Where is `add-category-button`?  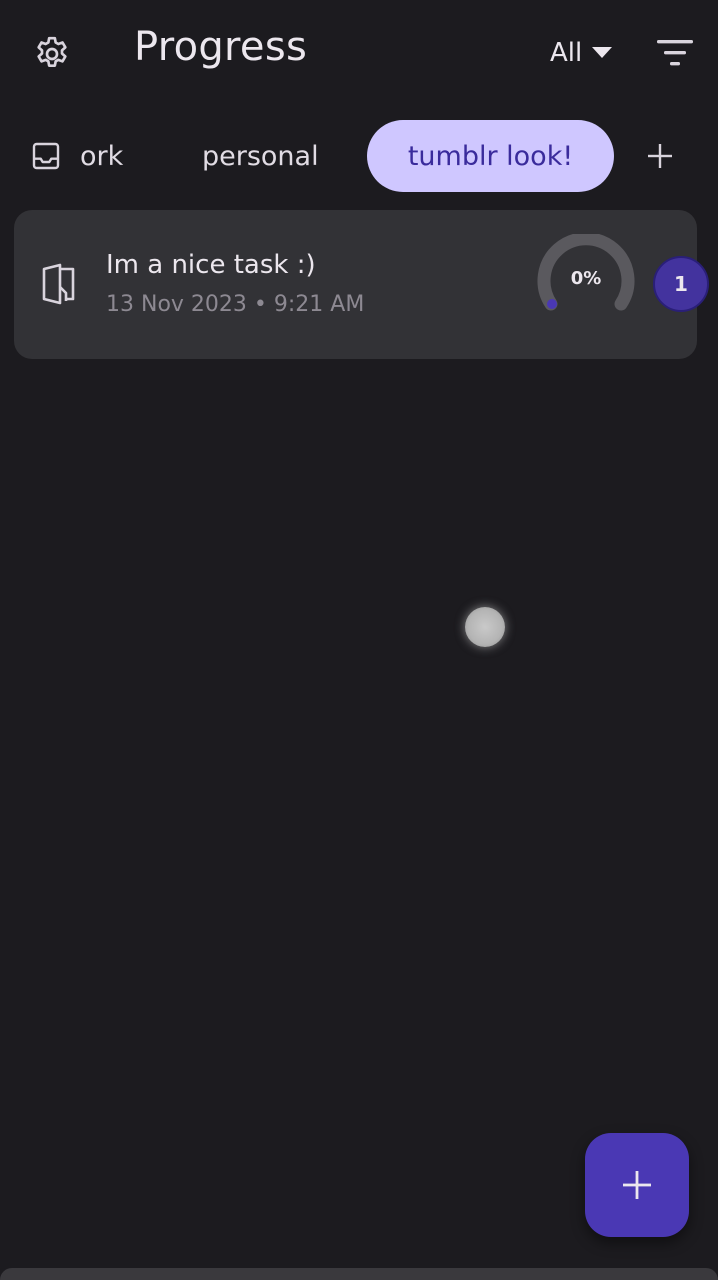 add-category-button is located at coordinates (660, 156).